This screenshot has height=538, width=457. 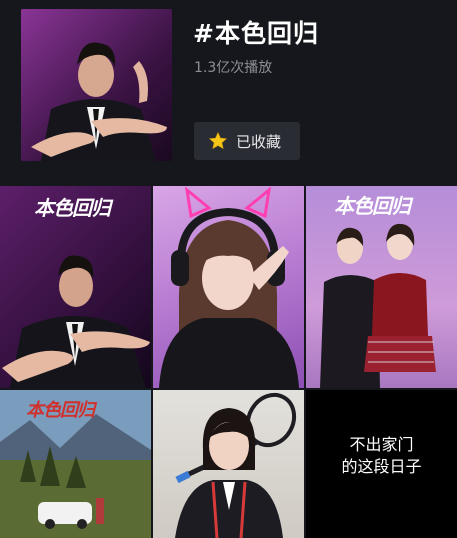 I want to click on cover-illustration, so click(x=96, y=85).